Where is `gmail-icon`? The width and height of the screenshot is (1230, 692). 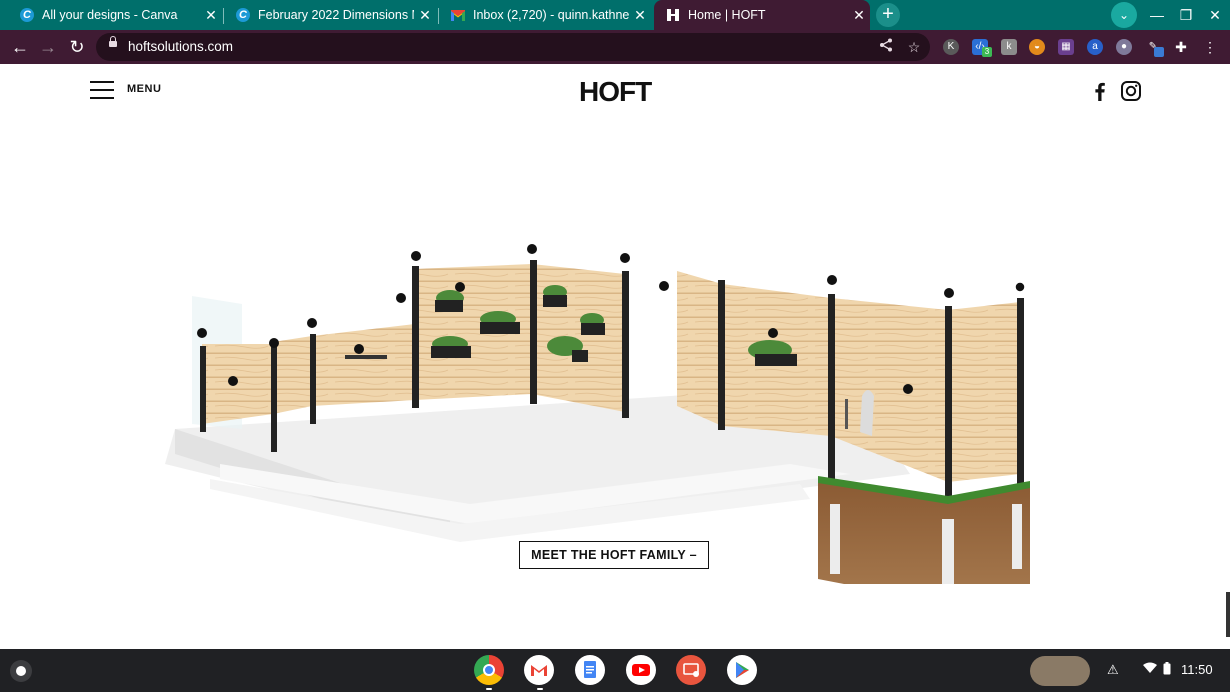
gmail-icon is located at coordinates (458, 15).